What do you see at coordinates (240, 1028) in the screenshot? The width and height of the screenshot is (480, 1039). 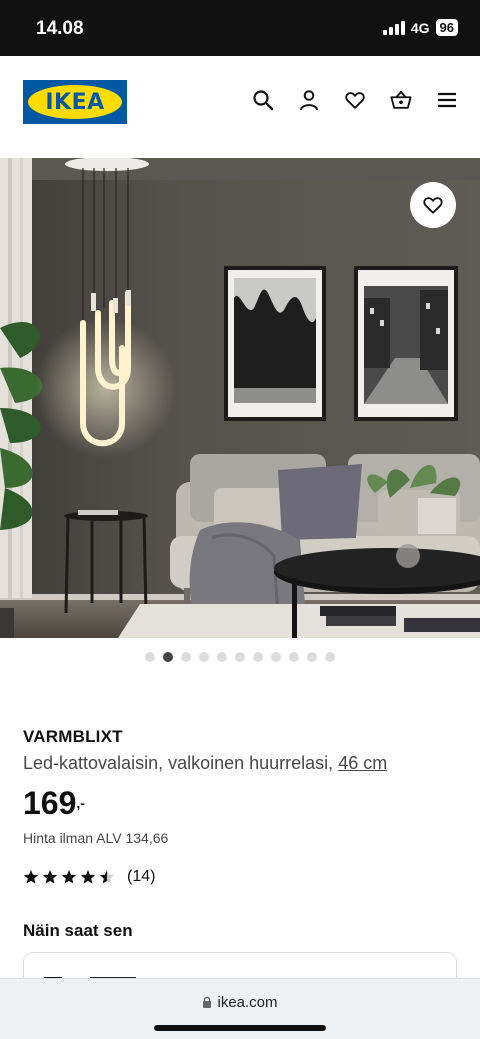 I see `home-indicator` at bounding box center [240, 1028].